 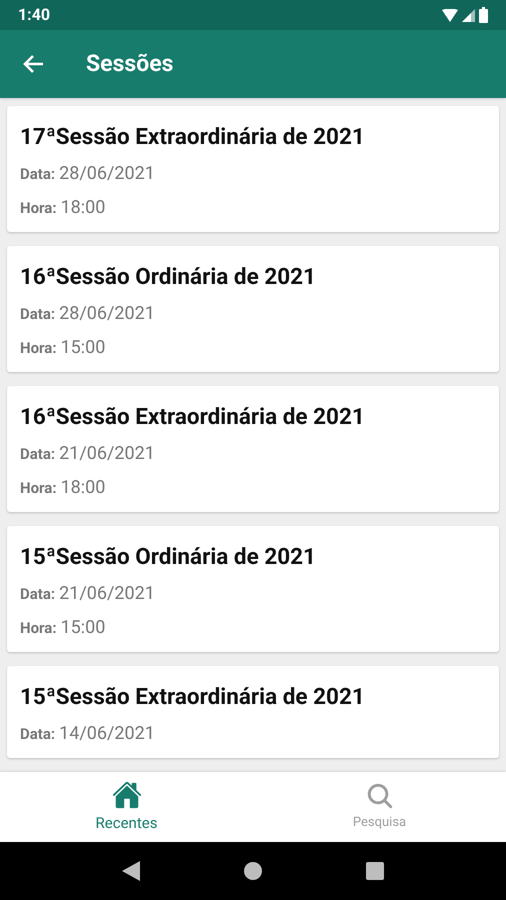 I want to click on battery-icon, so click(x=483, y=15).